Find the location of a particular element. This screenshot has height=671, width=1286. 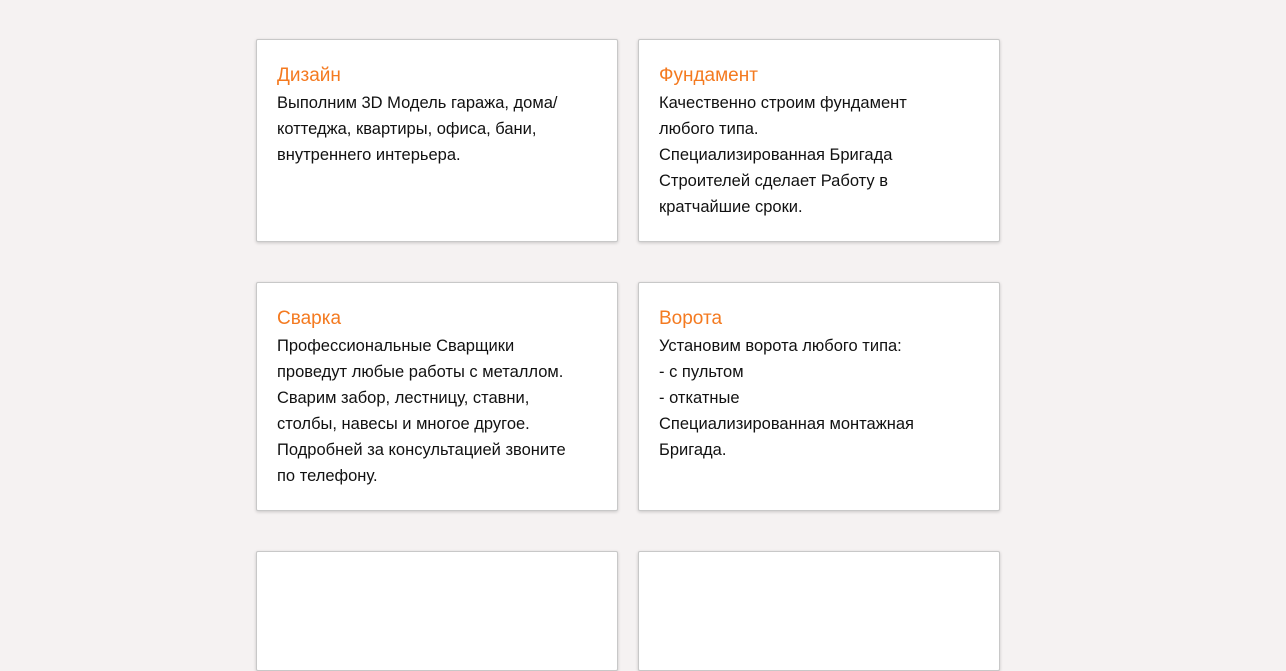

service-card-title: Дизайн is located at coordinates (309, 75).